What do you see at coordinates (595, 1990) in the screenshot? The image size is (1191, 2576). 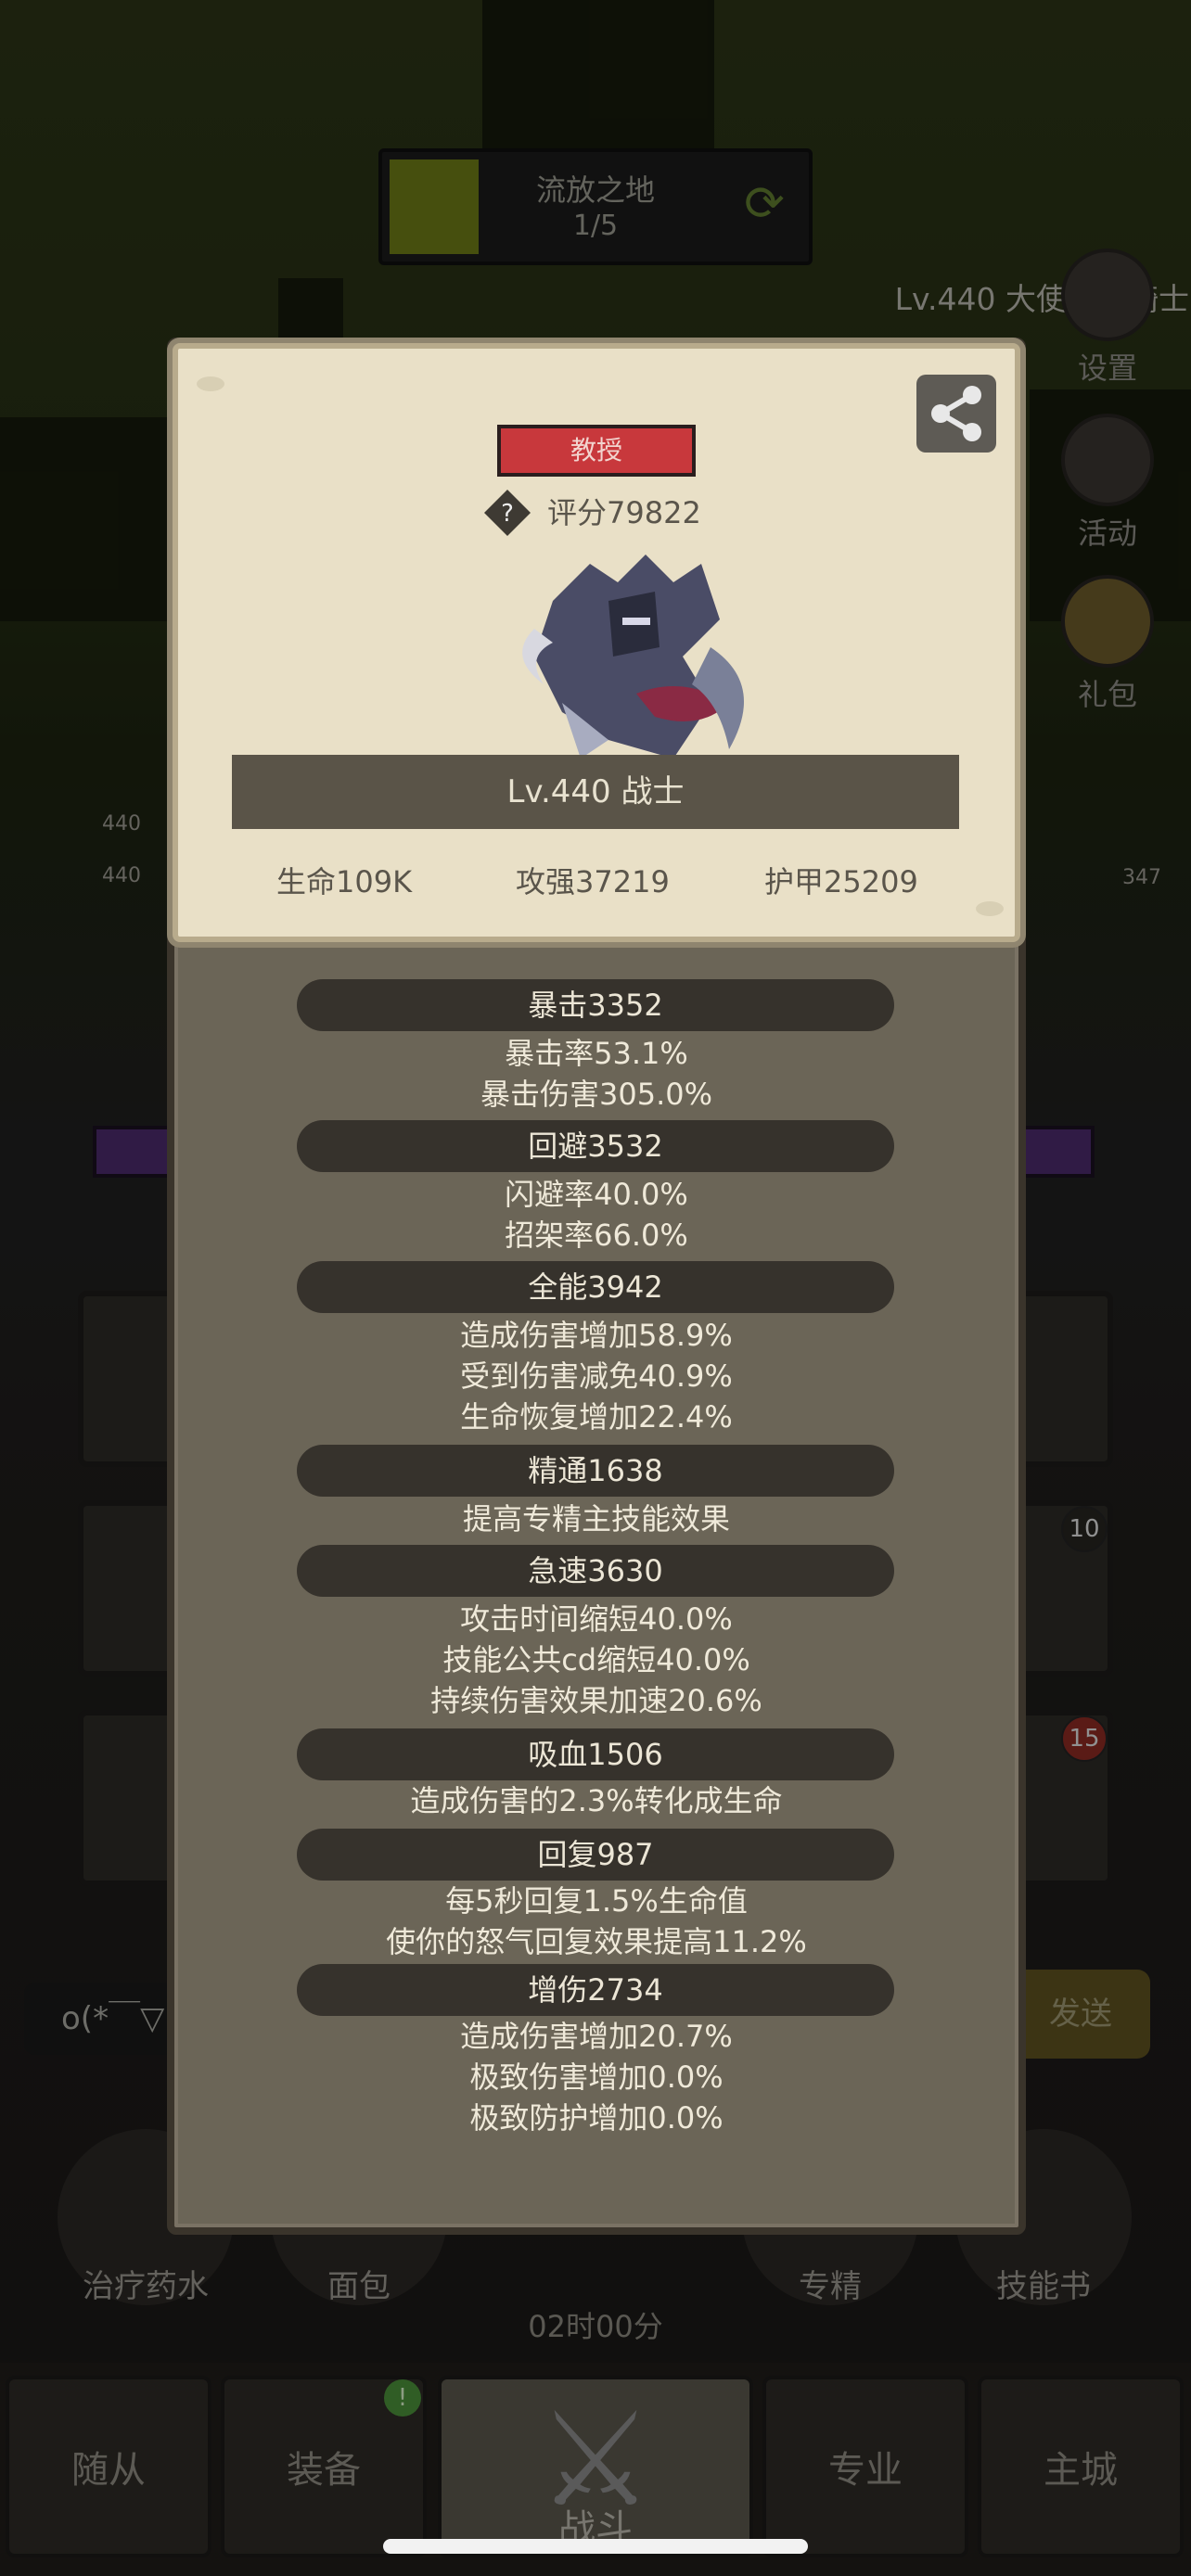 I see `damage-bonus-header: 增伤2734` at bounding box center [595, 1990].